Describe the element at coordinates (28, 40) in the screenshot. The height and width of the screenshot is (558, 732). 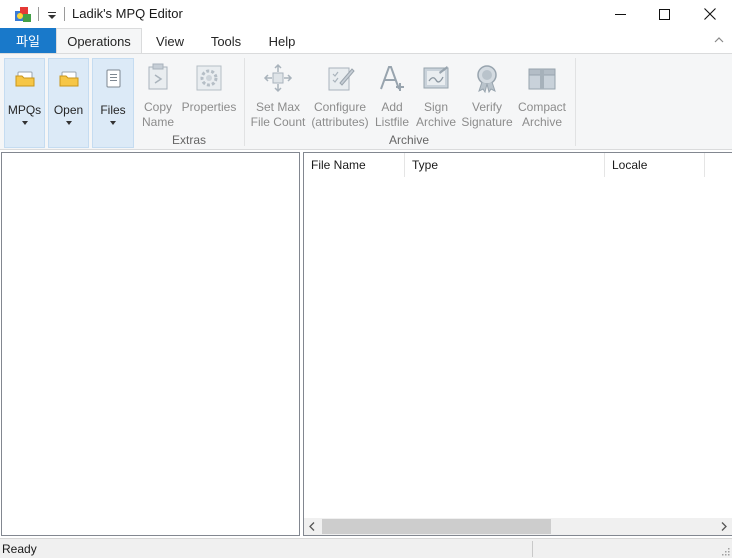
I see `tab-file: 파일` at that location.